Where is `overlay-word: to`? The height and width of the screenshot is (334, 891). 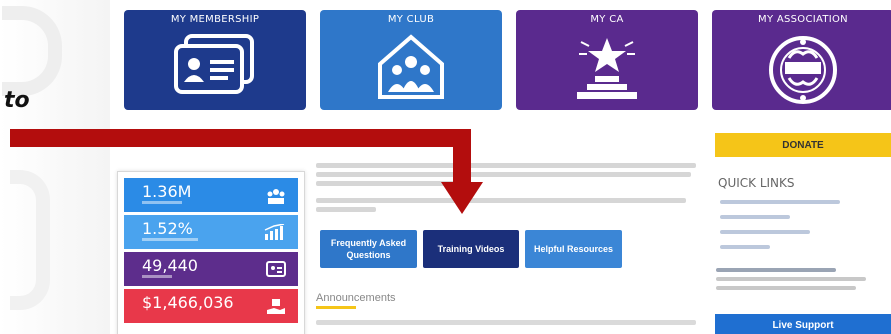
overlay-word: to is located at coordinates (17, 100).